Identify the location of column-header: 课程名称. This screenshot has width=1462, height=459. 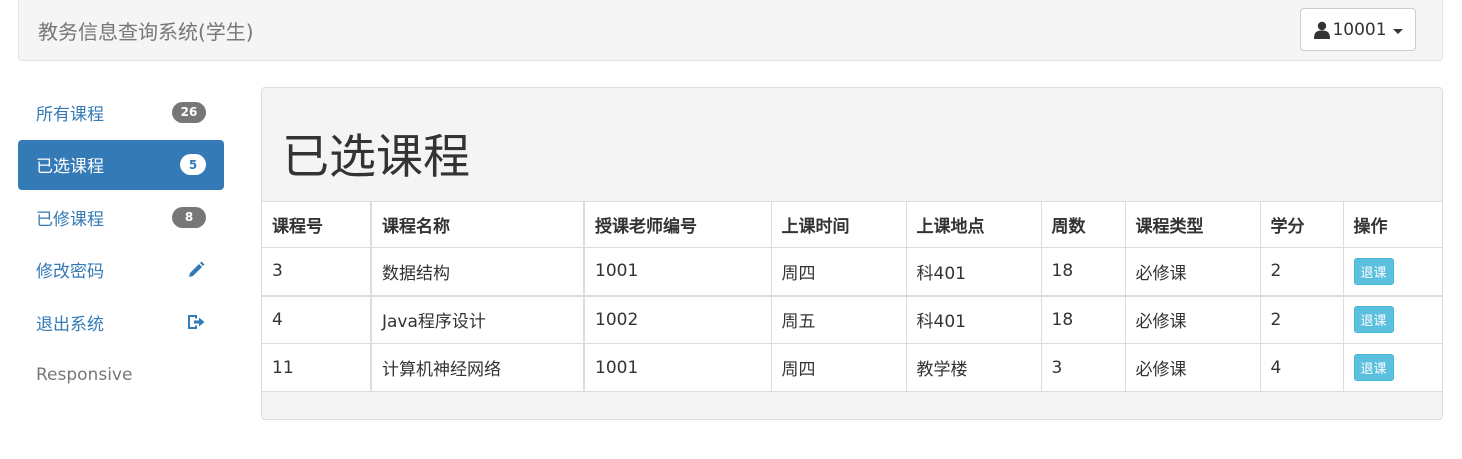
(477, 224).